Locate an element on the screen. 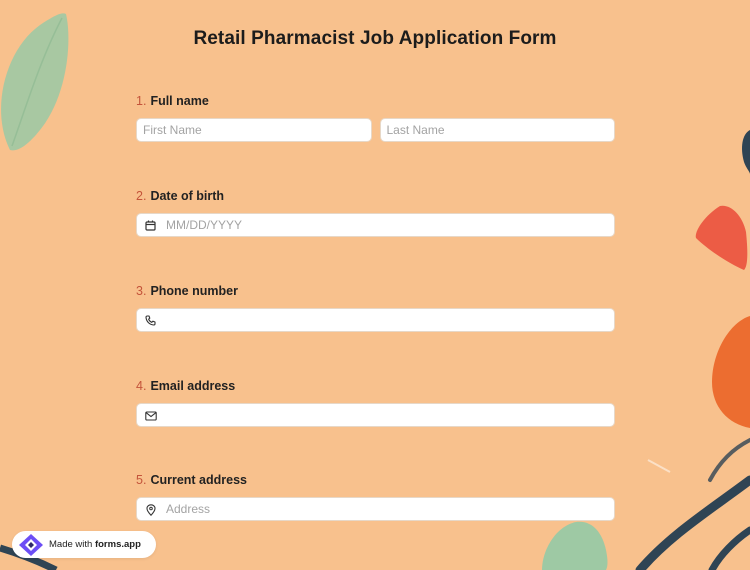 Image resolution: width=750 pixels, height=570 pixels. question-number: 5. is located at coordinates (141, 480).